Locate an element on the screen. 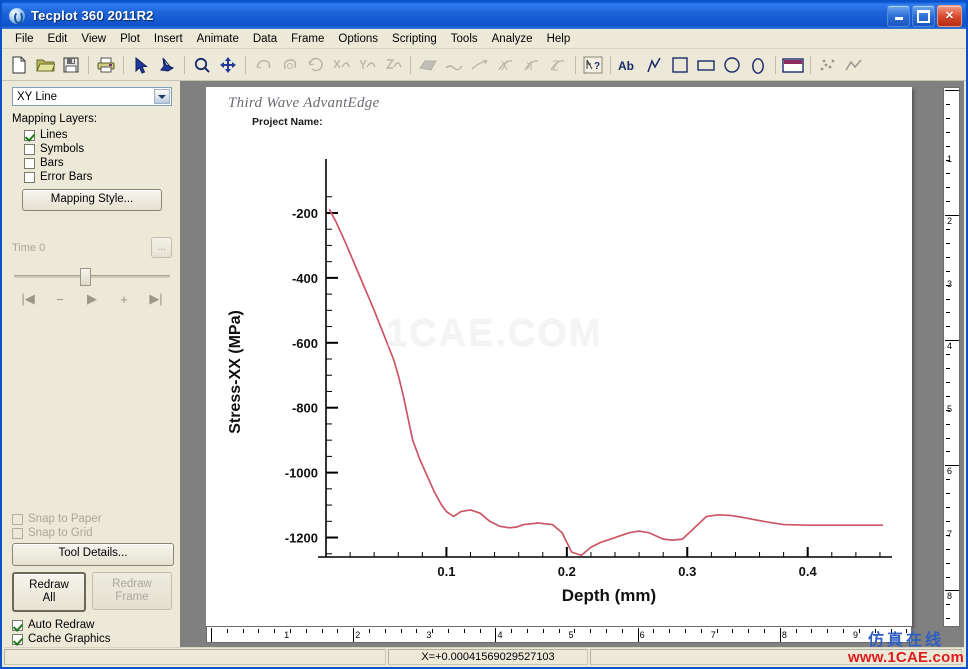  checkbox-cache-graphics is located at coordinates (17, 639).